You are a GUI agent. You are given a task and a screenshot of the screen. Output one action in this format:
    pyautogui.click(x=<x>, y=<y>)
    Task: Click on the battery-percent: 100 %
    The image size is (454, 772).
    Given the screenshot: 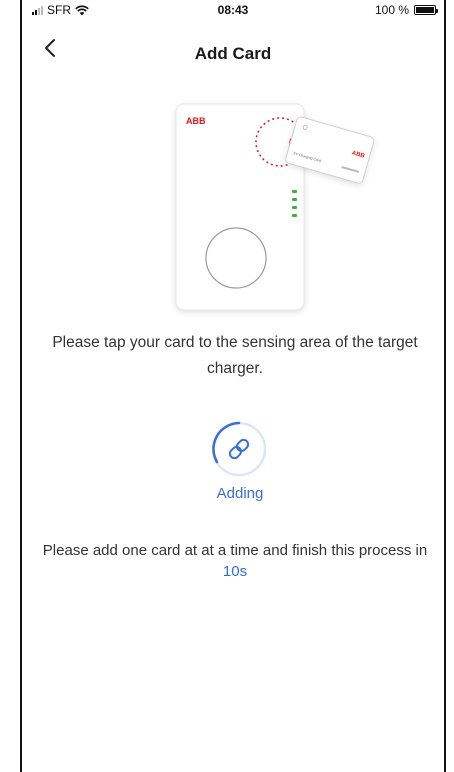 What is the action you would take?
    pyautogui.click(x=391, y=10)
    